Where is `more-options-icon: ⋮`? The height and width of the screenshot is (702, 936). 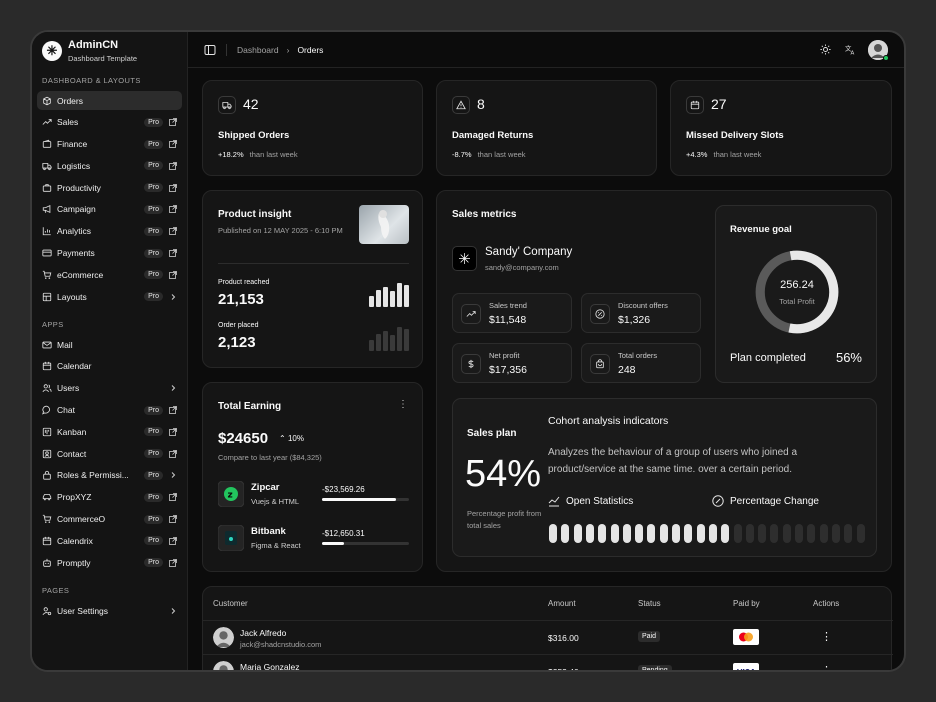
more-options-icon: ⋮ is located at coordinates (403, 404).